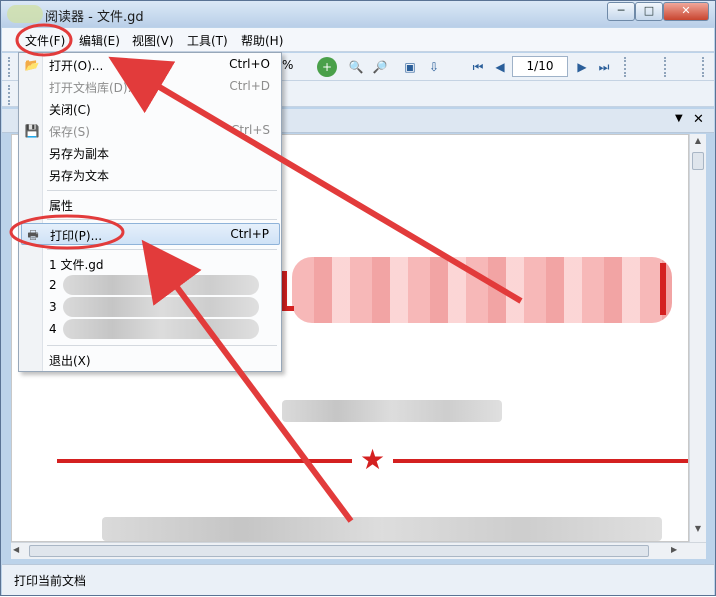 This screenshot has height=597, width=716. I want to click on arrow-to-print, so click(247, 381).